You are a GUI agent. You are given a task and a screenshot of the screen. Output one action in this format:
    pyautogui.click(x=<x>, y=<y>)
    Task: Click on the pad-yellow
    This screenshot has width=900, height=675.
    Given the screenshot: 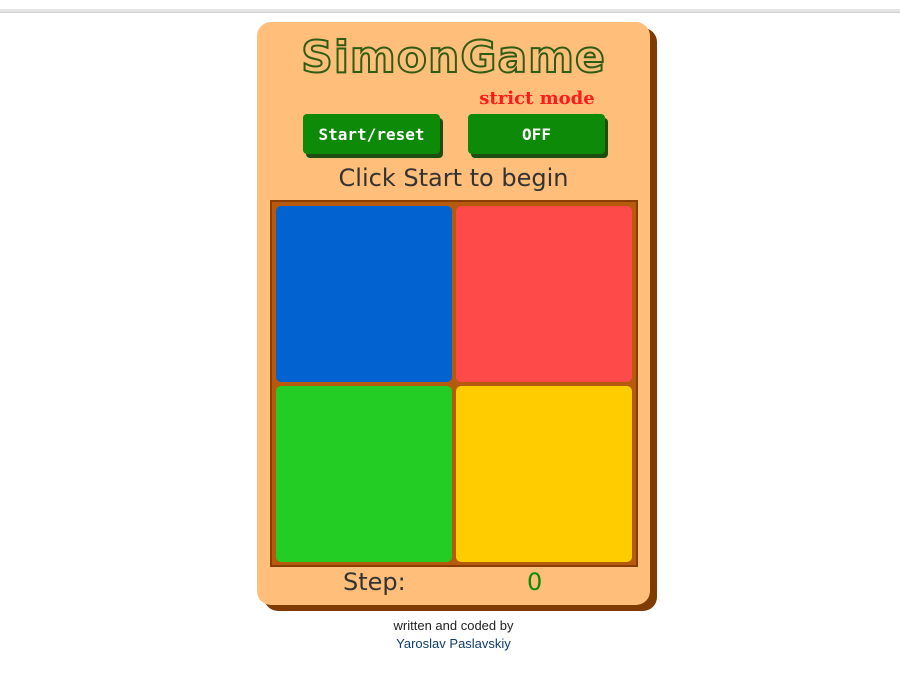 What is the action you would take?
    pyautogui.click(x=544, y=474)
    